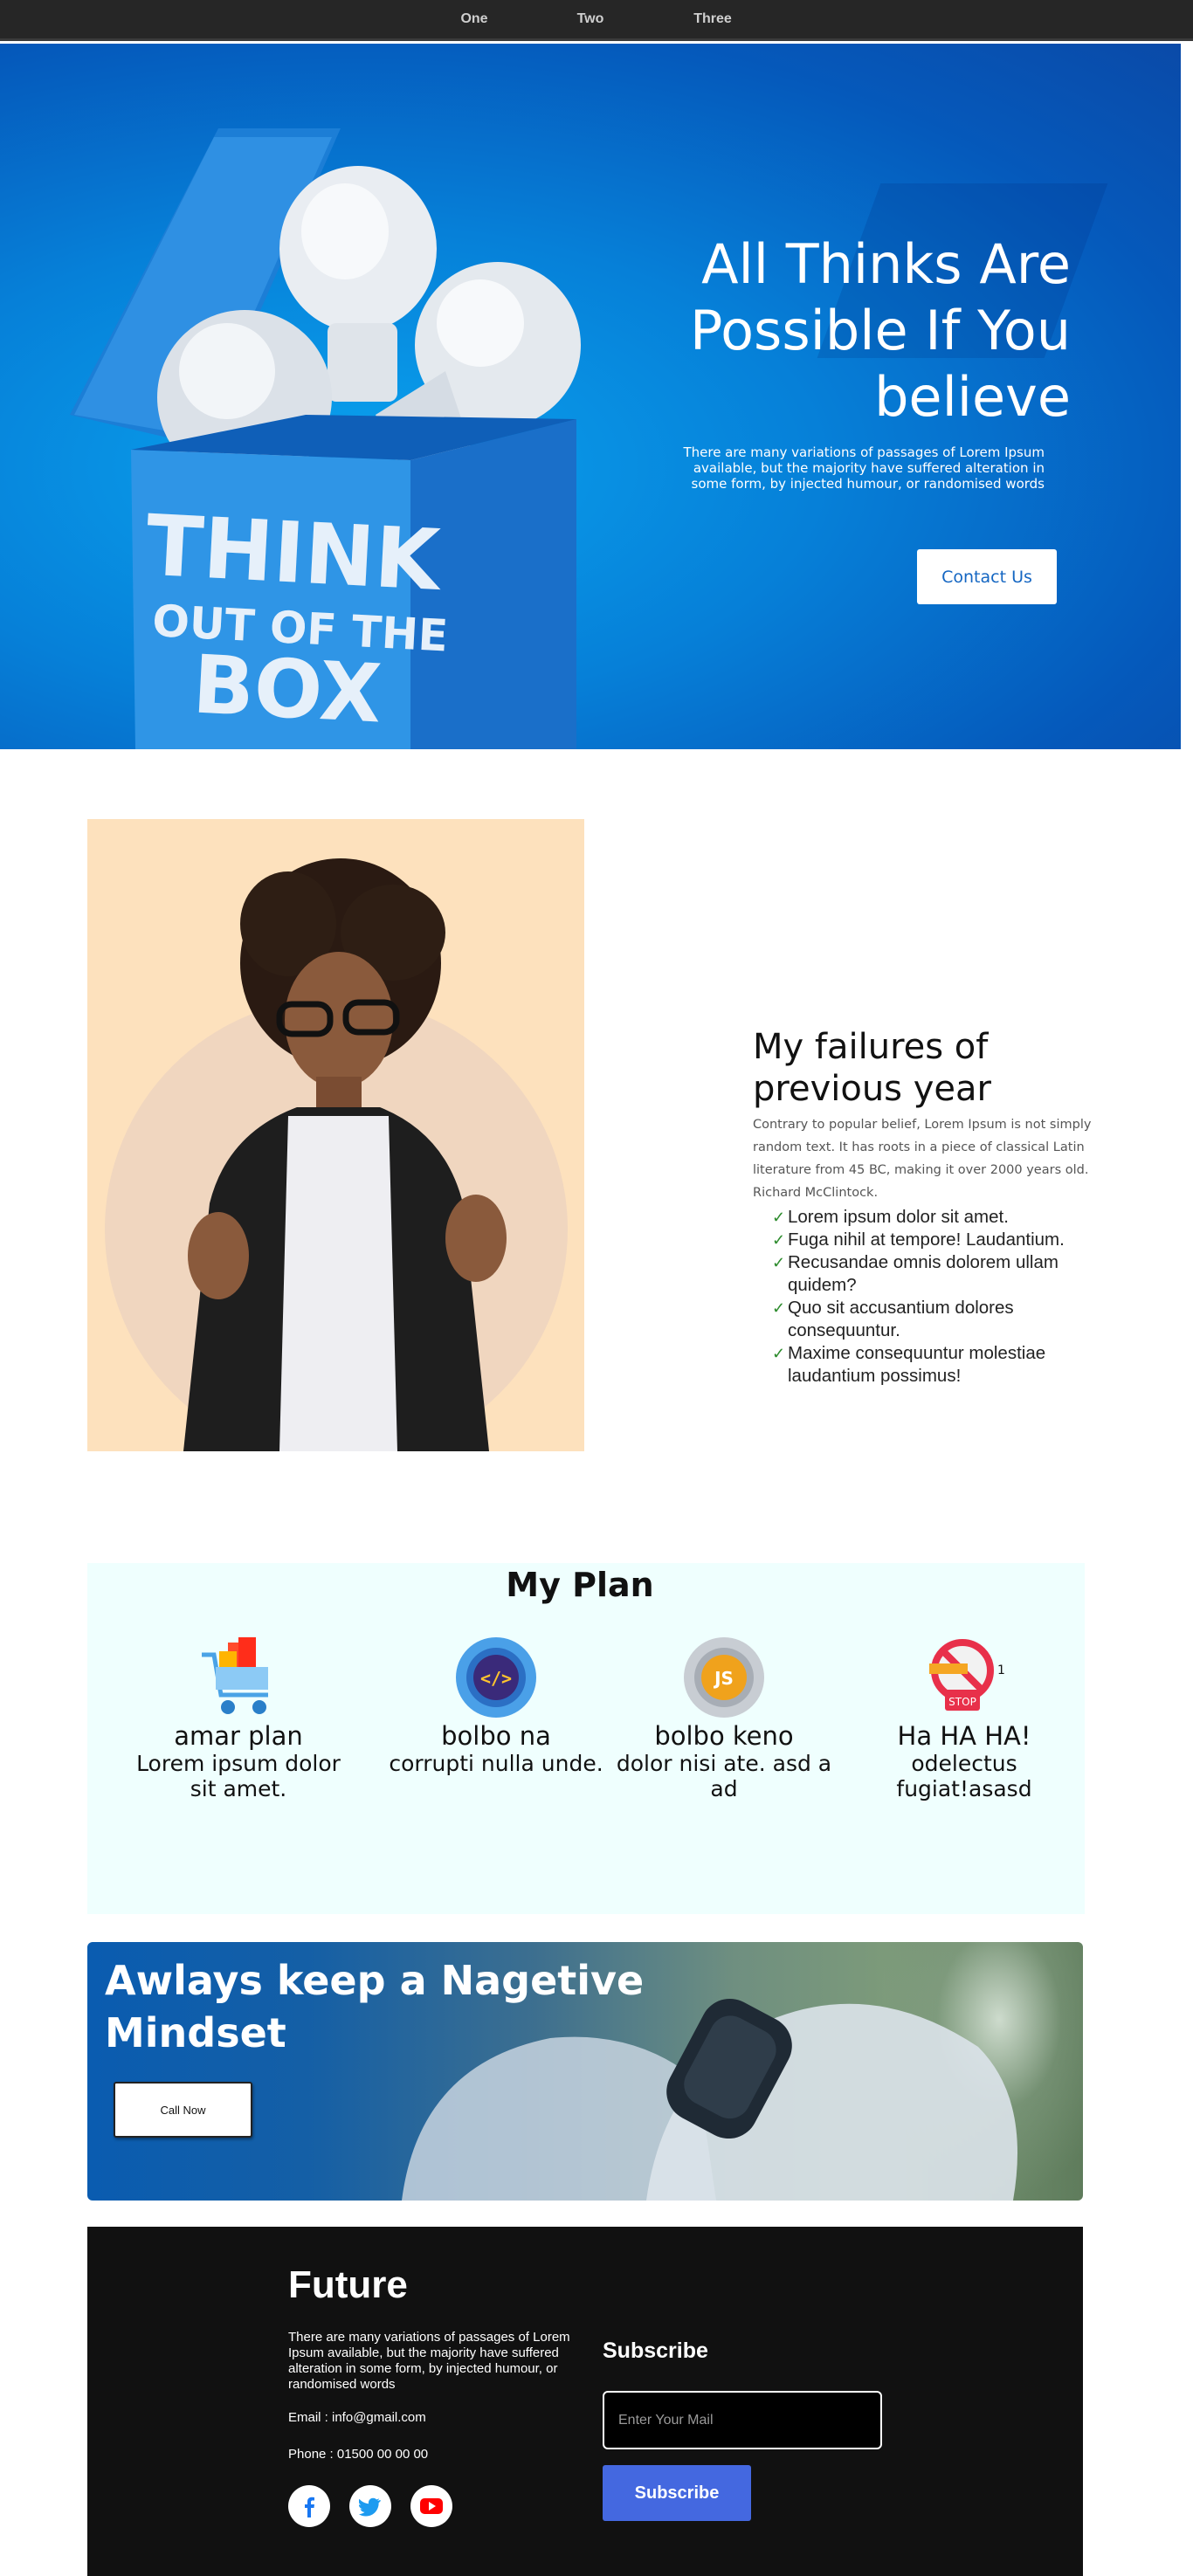  I want to click on call-now-button: Call Now, so click(183, 2110).